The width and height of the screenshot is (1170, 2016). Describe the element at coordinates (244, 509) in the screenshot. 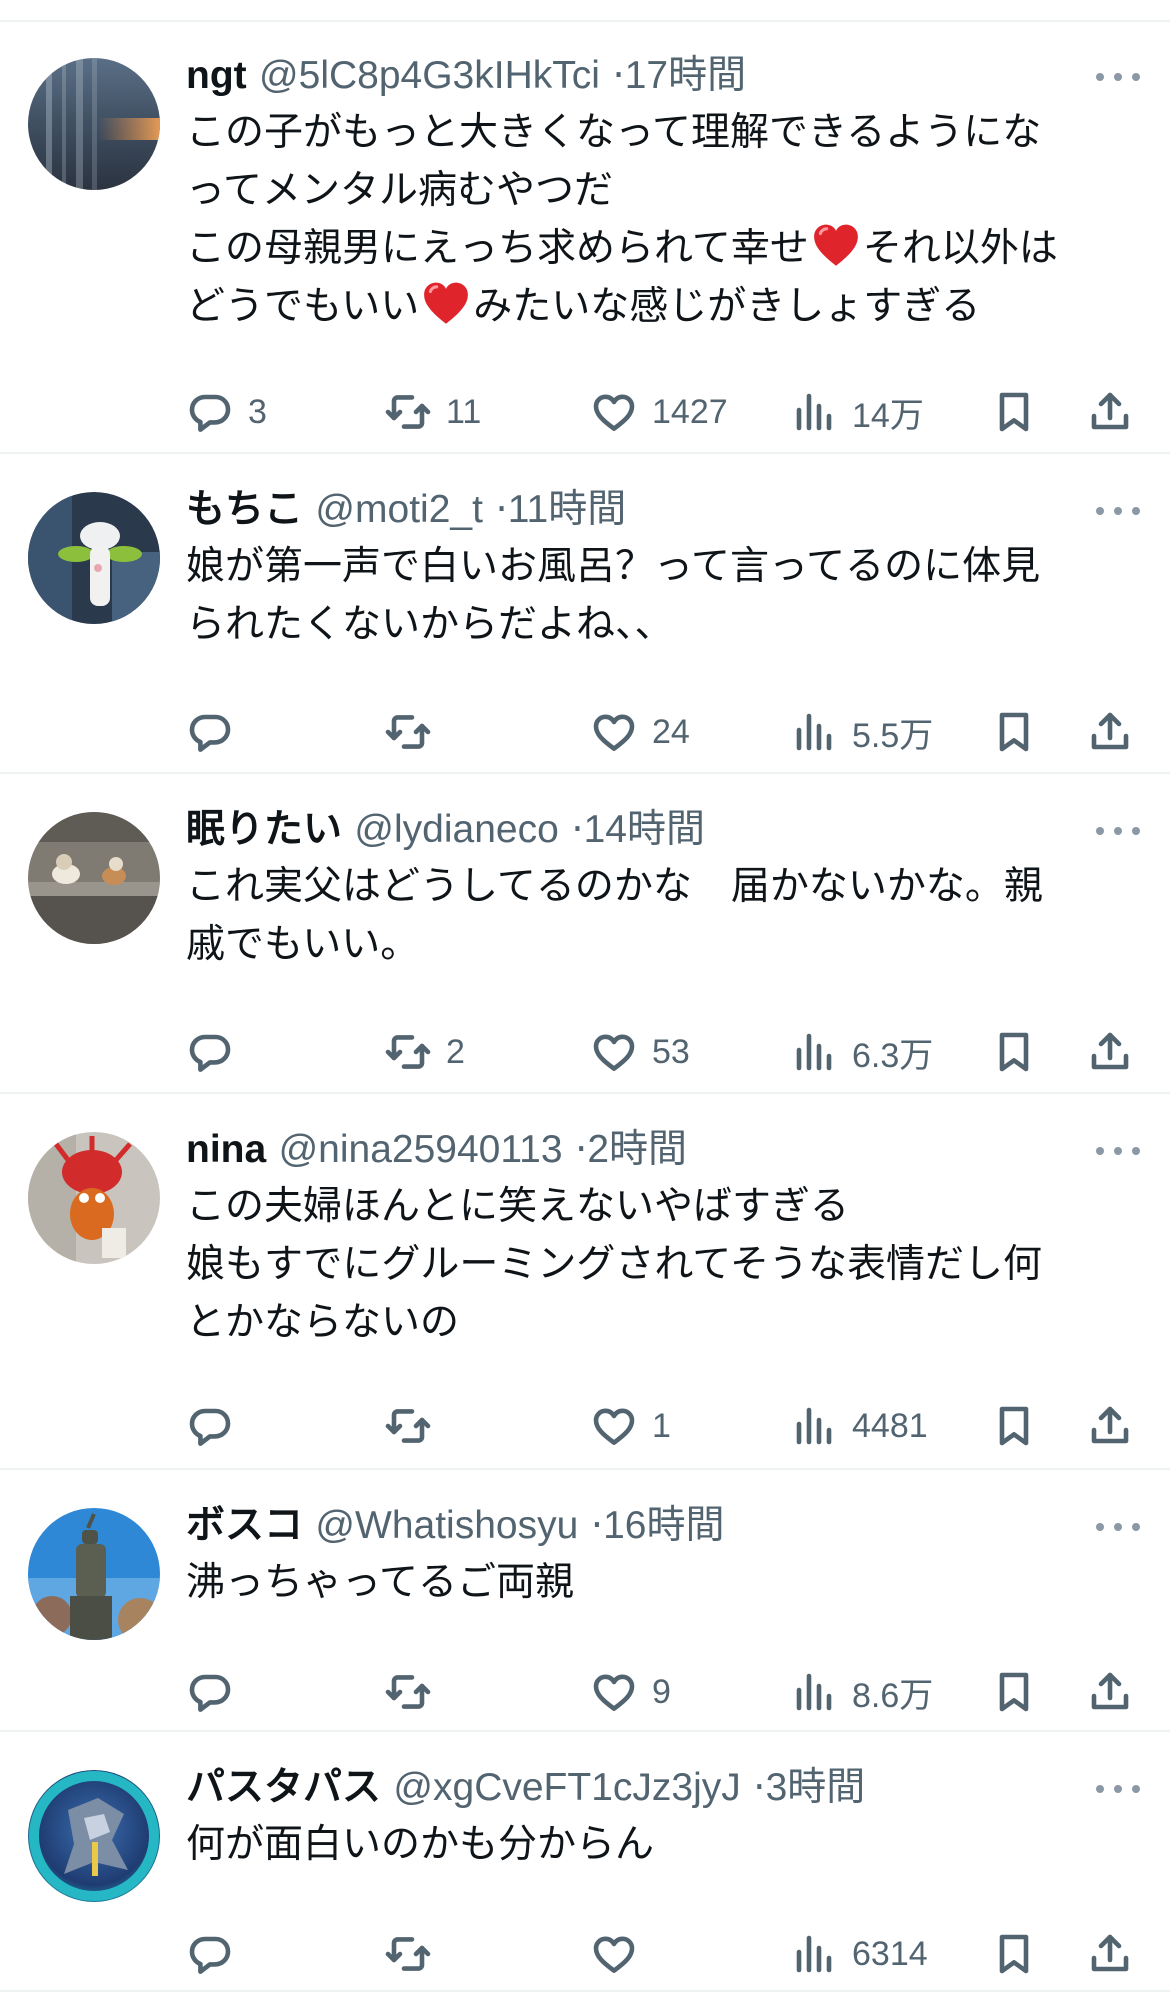

I see `display-name: もちこ` at that location.